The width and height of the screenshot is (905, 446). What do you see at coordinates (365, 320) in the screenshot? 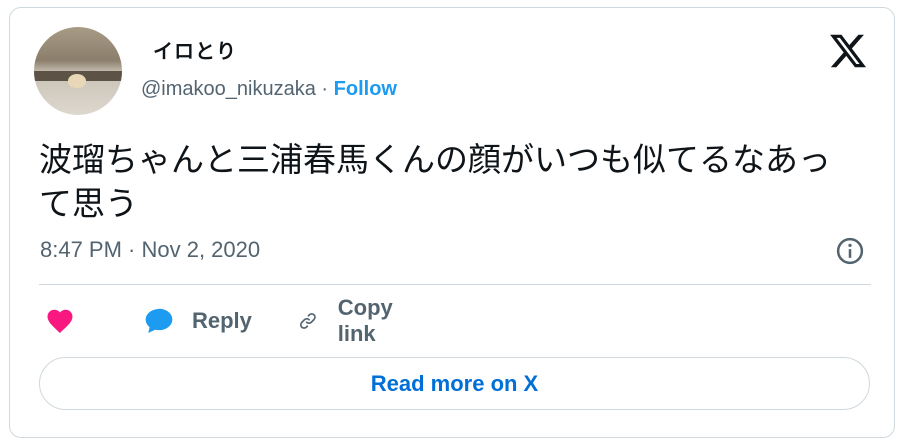
I see `copy-link-label: Copy link` at bounding box center [365, 320].